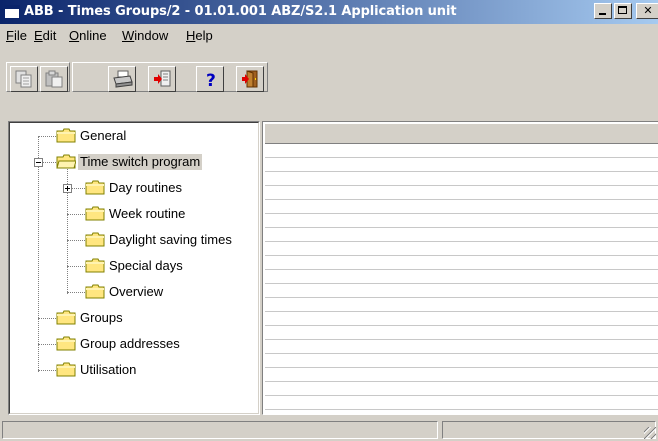  What do you see at coordinates (67, 188) in the screenshot?
I see `expand-toggle` at bounding box center [67, 188].